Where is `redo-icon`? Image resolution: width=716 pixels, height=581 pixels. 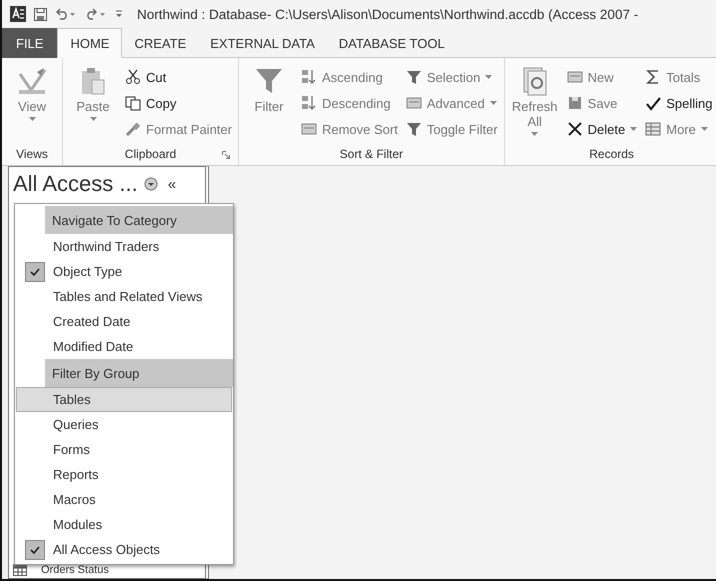 redo-icon is located at coordinates (96, 14).